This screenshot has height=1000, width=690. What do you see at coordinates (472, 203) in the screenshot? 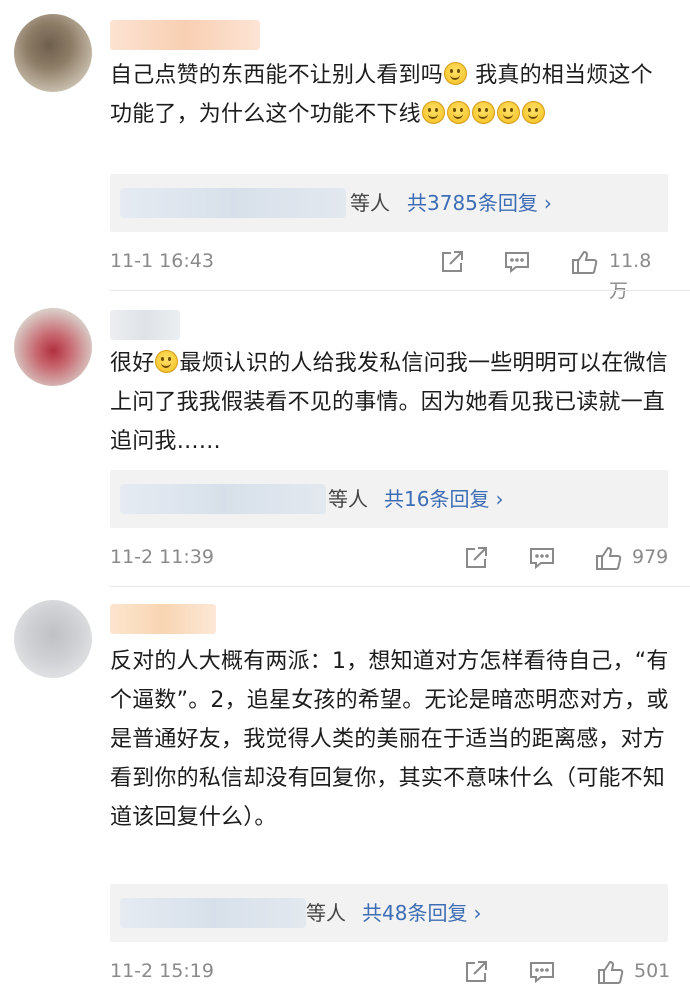
I see `reply-count-label: 共3785条回复` at bounding box center [472, 203].